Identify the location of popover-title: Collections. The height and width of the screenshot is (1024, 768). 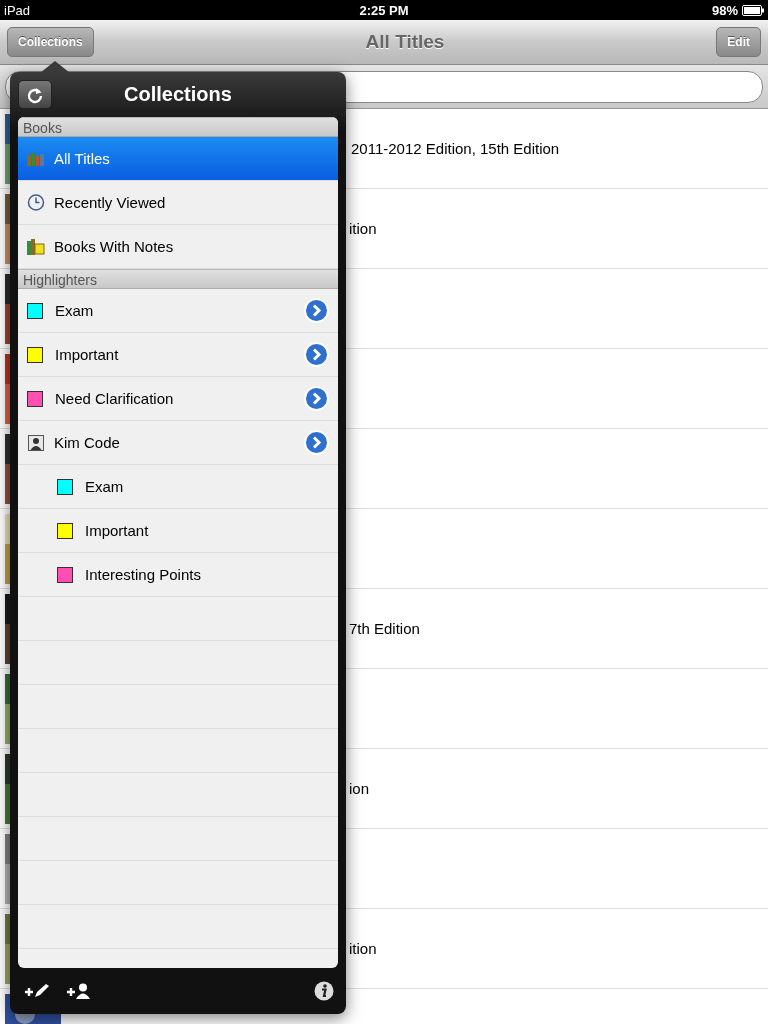
(178, 94).